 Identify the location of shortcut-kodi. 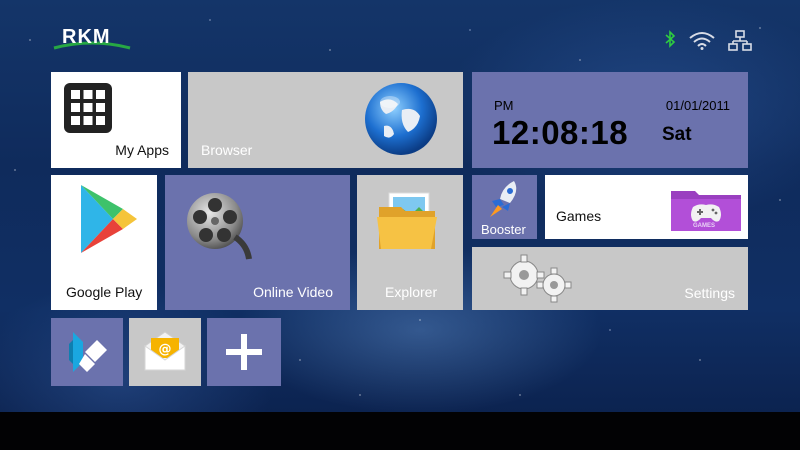
(87, 352).